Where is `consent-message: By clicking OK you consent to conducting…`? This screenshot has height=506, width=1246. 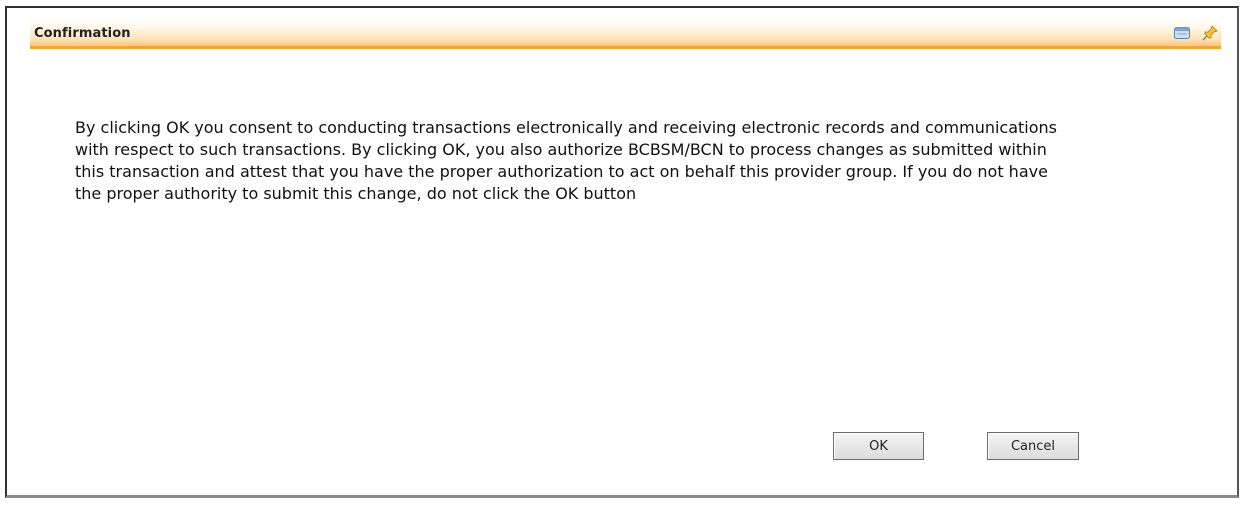 consent-message: By clicking OK you consent to conducting… is located at coordinates (566, 160).